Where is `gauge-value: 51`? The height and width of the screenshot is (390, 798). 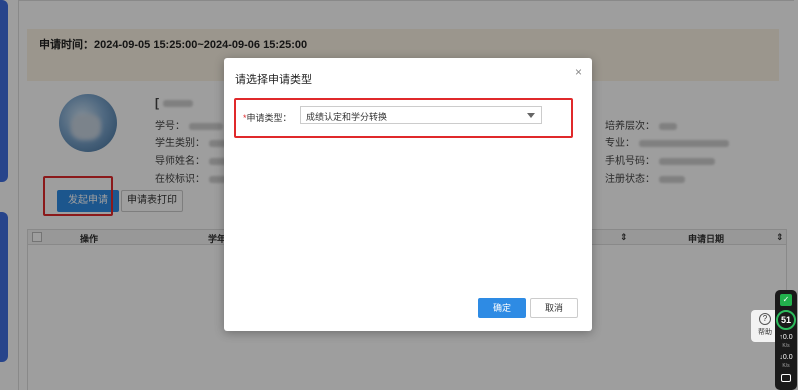
gauge-value: 51 is located at coordinates (786, 320).